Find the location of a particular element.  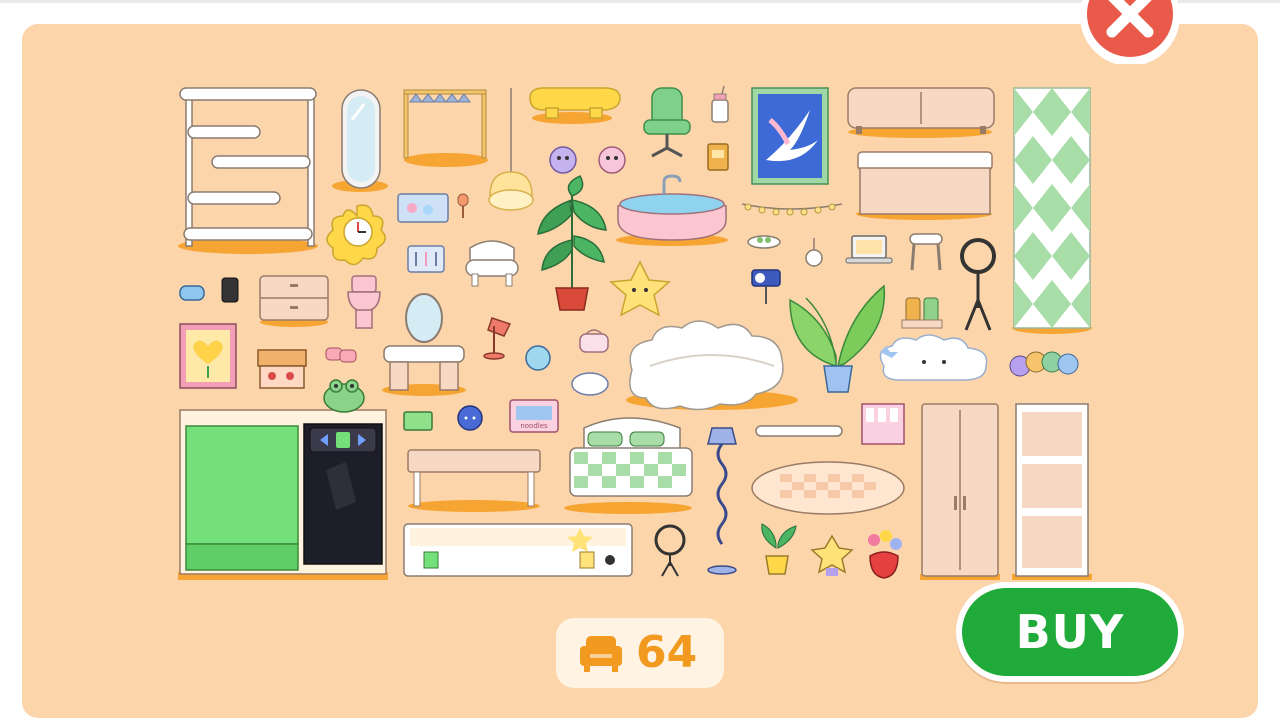

mic-icon is located at coordinates (463, 205).